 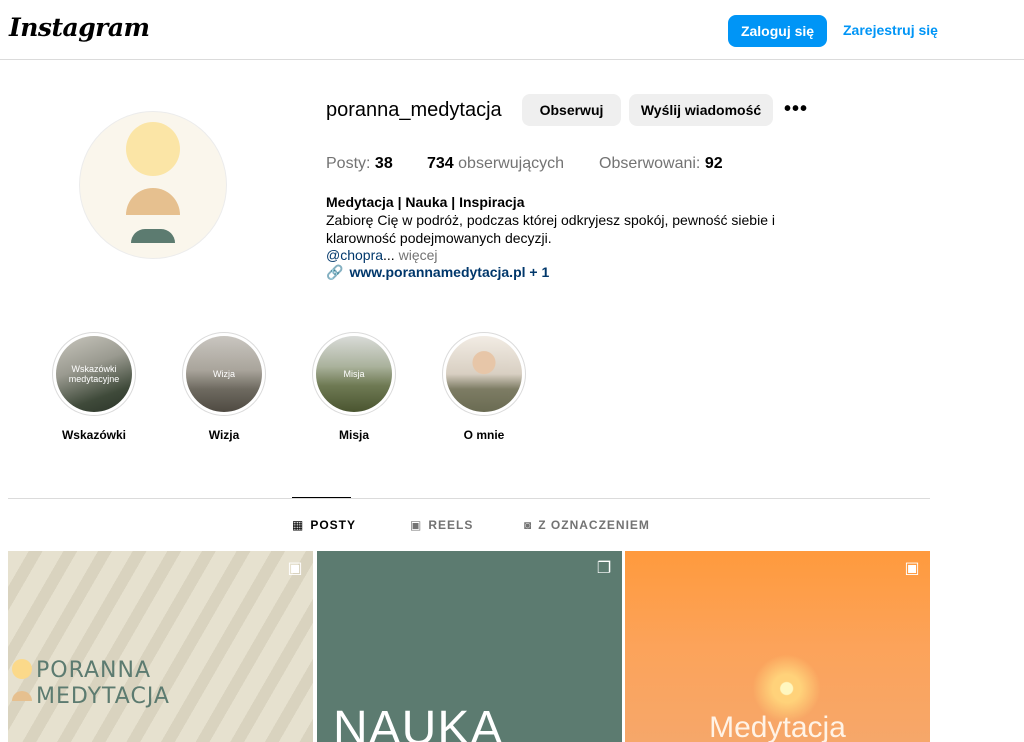 What do you see at coordinates (153, 185) in the screenshot?
I see `profile-avatar` at bounding box center [153, 185].